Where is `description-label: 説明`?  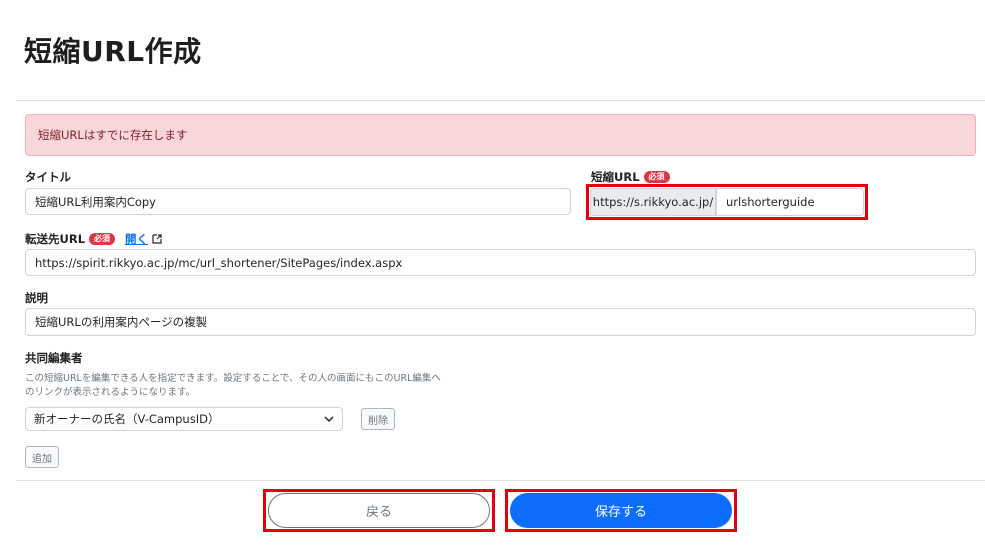 description-label: 説明 is located at coordinates (36, 298).